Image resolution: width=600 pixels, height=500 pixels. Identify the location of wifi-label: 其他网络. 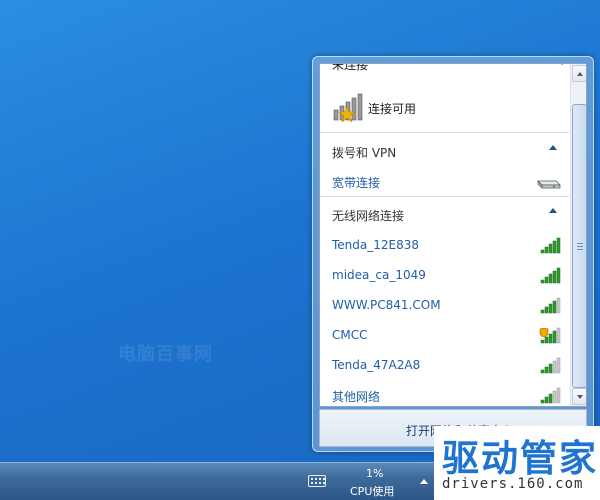
(356, 397).